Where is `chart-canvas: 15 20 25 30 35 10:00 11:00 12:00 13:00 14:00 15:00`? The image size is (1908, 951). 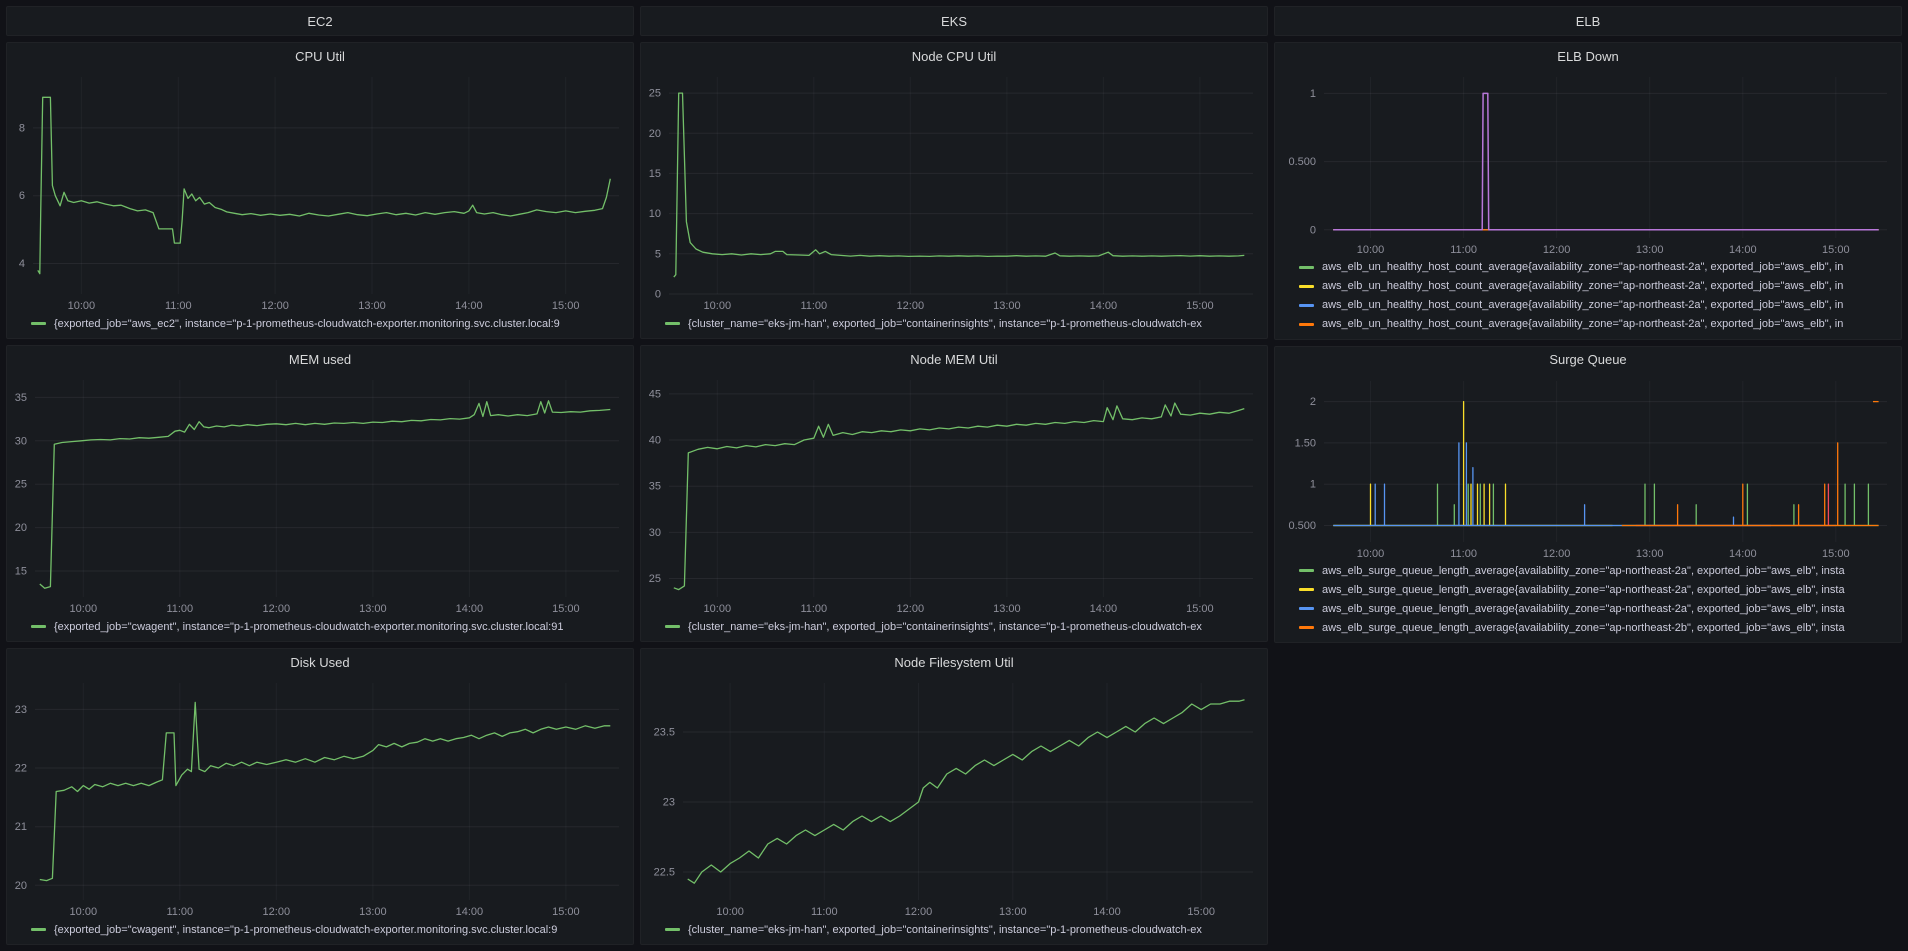
chart-canvas: 15 20 25 30 35 10:00 11:00 12:00 13:00 14:00 15:00 is located at coordinates (320, 494).